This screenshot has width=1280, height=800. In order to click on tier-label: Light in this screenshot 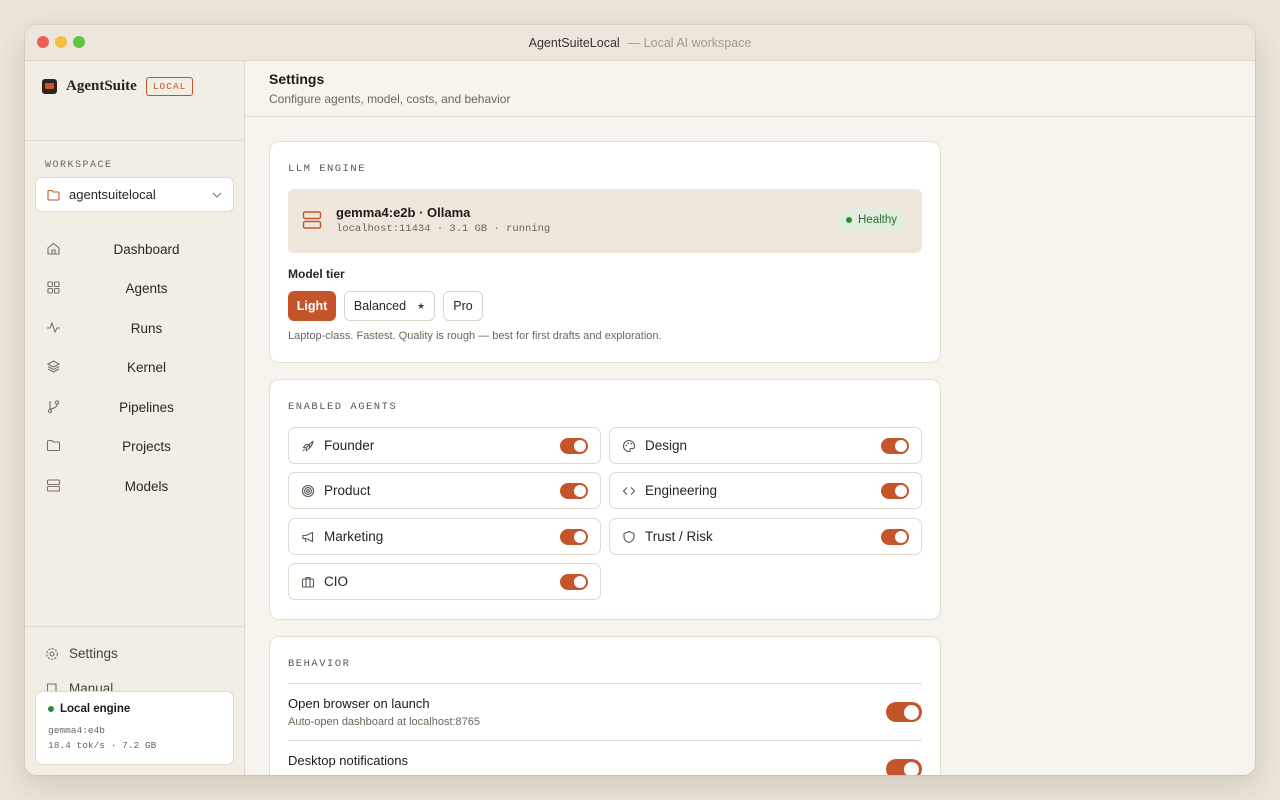, I will do `click(312, 306)`.